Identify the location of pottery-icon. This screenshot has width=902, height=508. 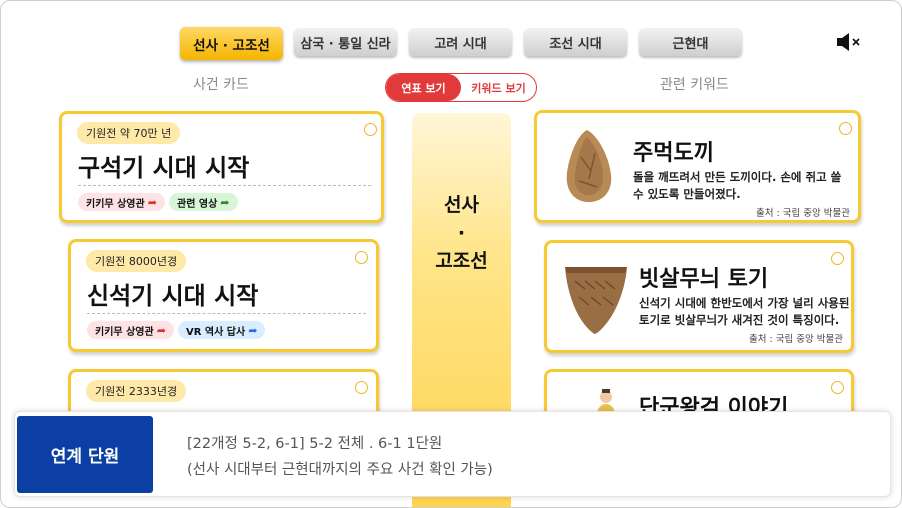
(596, 300).